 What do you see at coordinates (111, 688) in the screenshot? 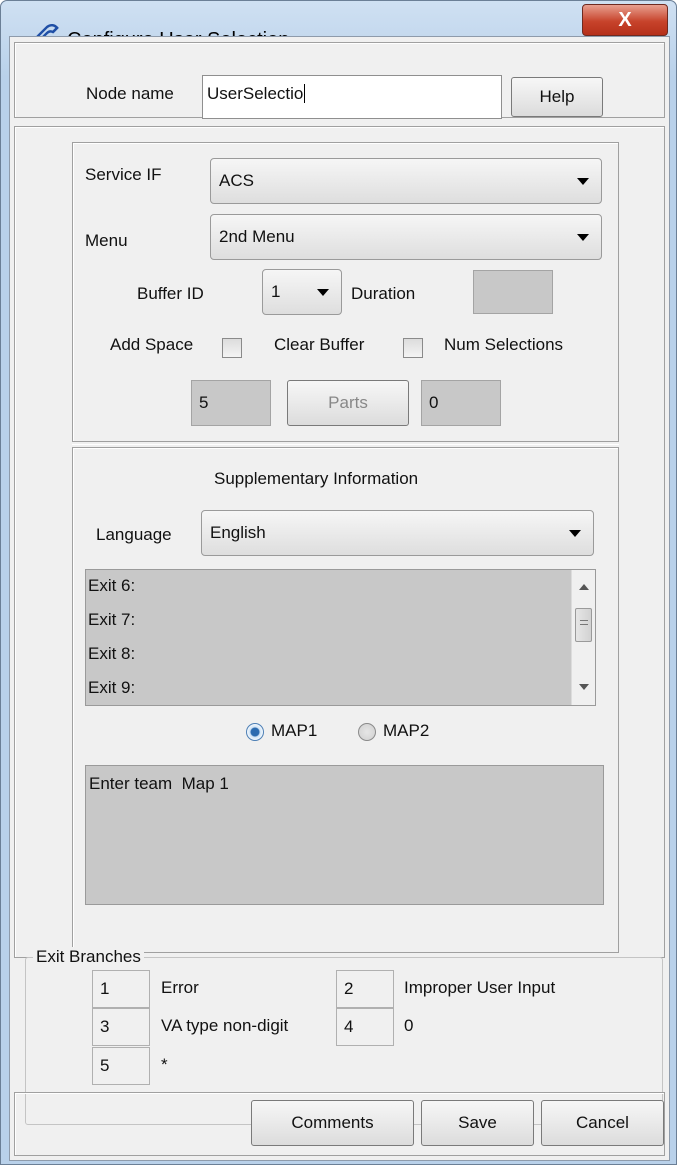
I see `list-item: Exit 9:` at bounding box center [111, 688].